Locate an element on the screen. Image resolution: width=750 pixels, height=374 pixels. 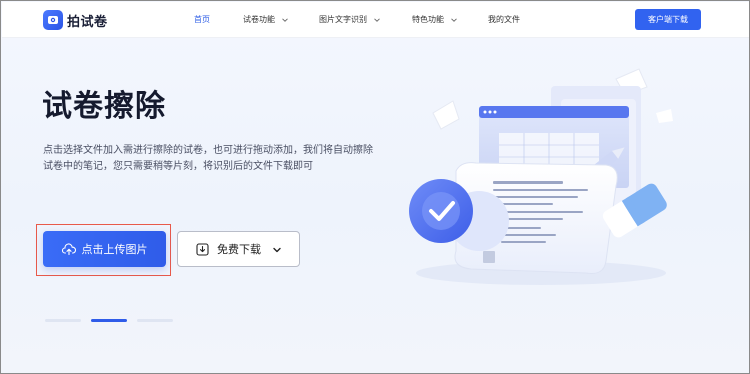
page-title: 试卷擦除 is located at coordinates (104, 106).